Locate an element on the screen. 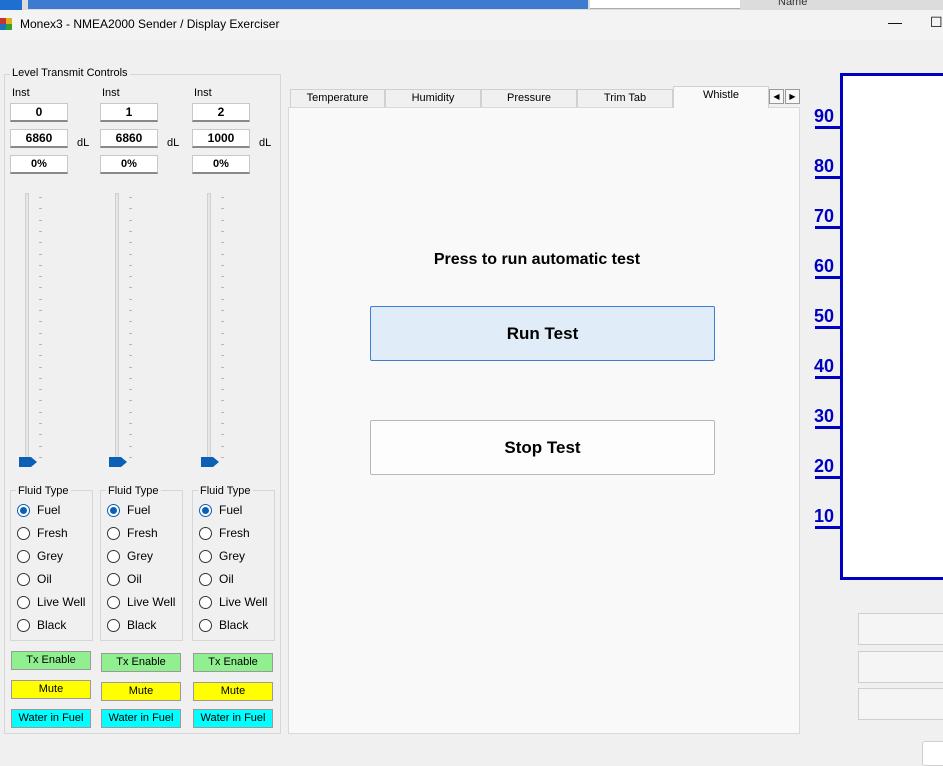  minimize-button: — is located at coordinates (895, 22).